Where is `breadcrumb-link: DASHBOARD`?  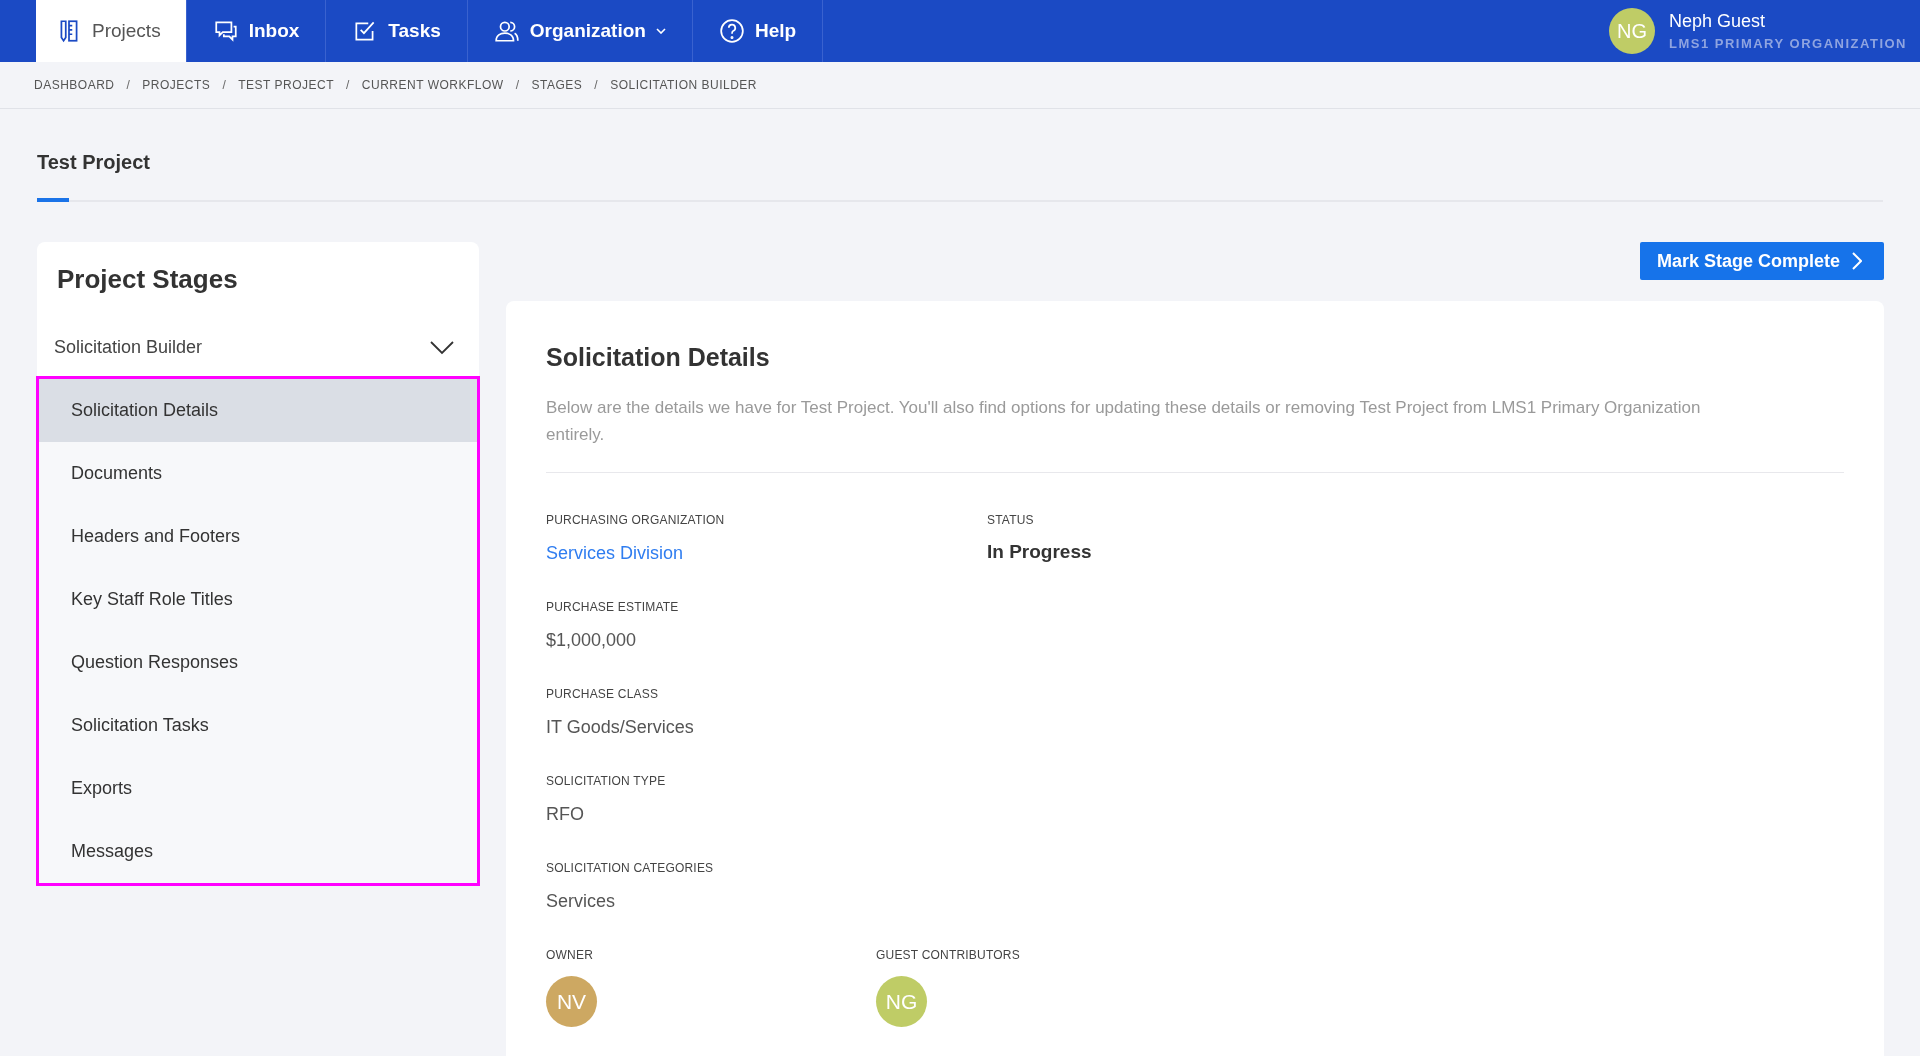
breadcrumb-link: DASHBOARD is located at coordinates (74, 85).